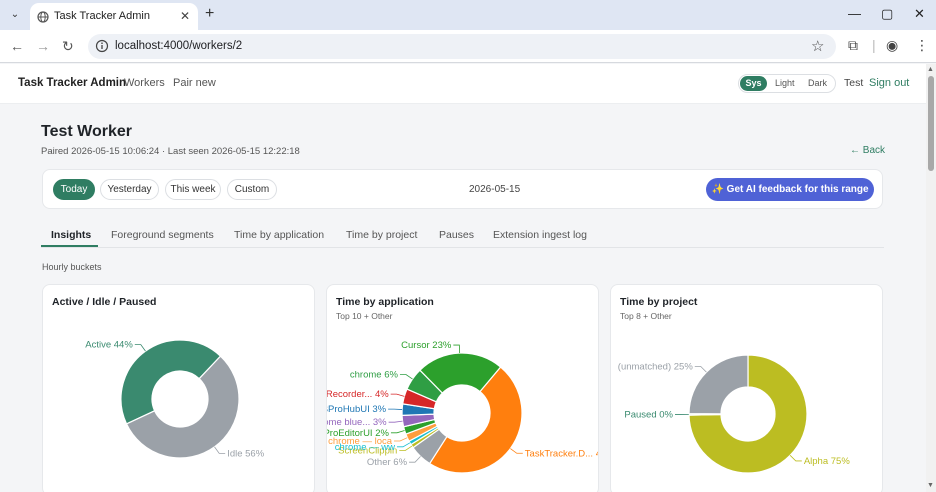  I want to click on range-this-week-button: This week, so click(193, 189).